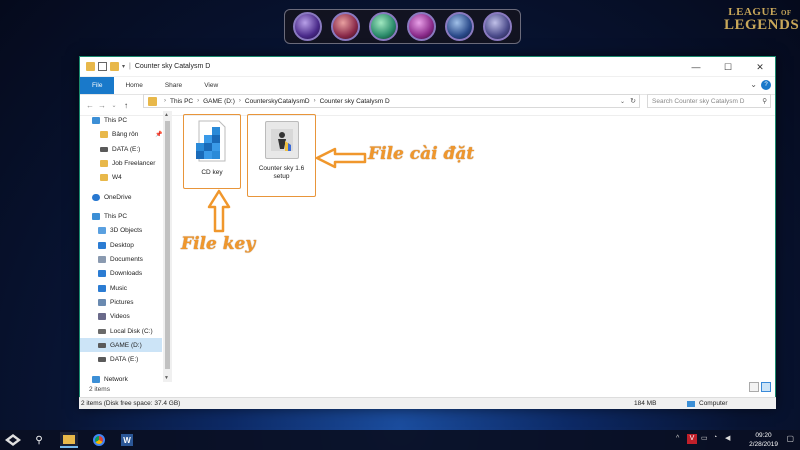 Image resolution: width=800 pixels, height=450 pixels. I want to click on scrollbar-thumb, so click(167, 245).